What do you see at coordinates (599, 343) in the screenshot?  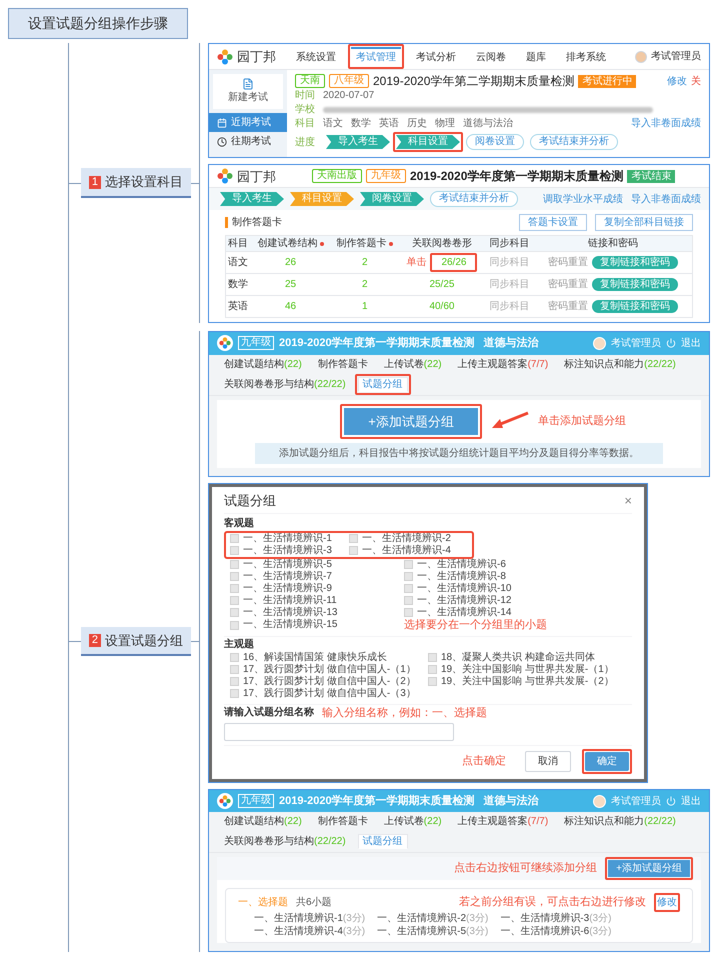 I see `avatar` at bounding box center [599, 343].